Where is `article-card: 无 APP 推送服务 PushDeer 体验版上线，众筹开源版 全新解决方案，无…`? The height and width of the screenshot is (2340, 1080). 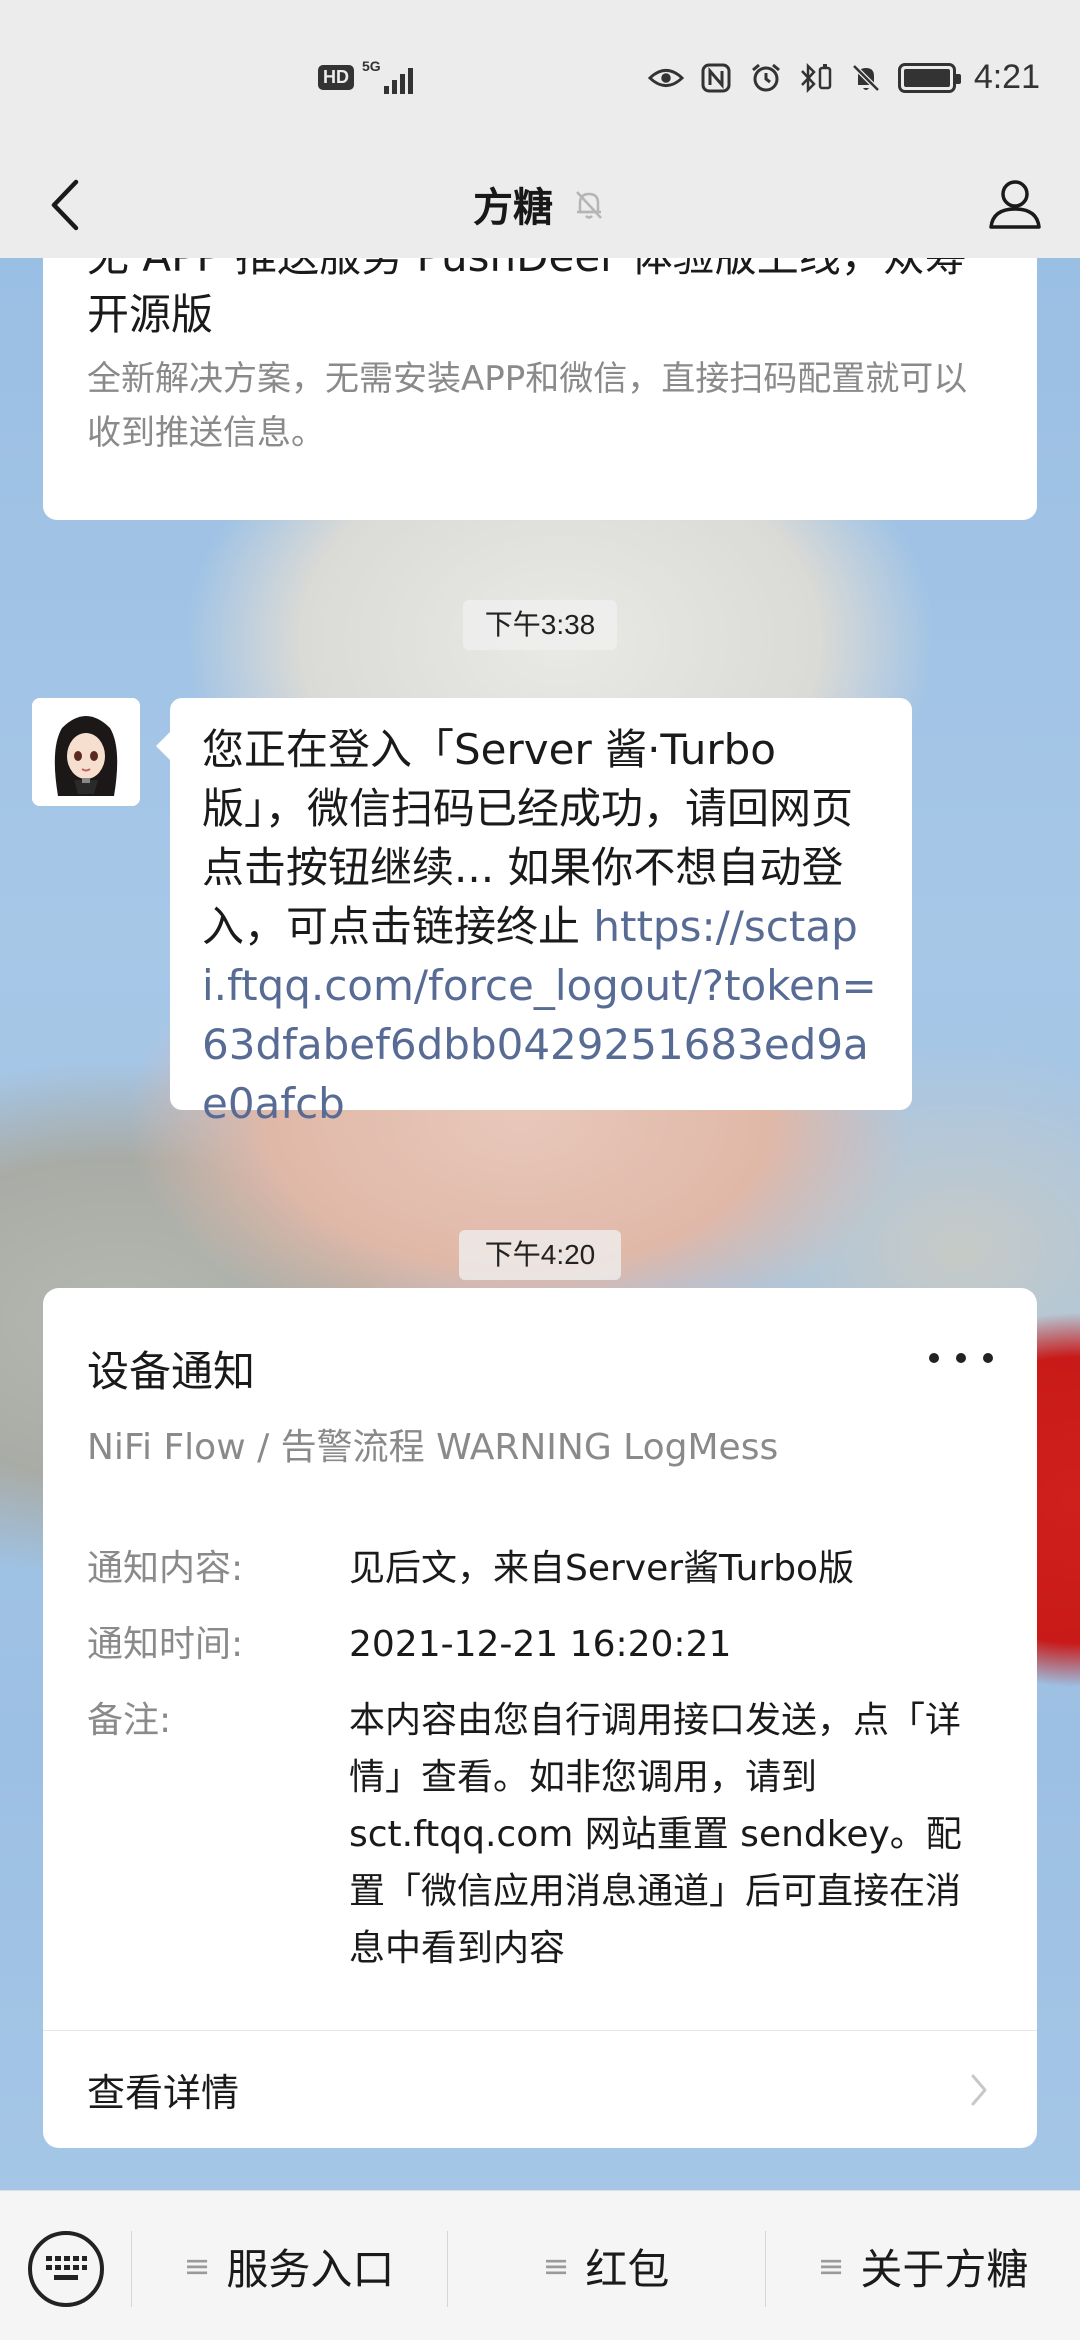 article-card: 无 APP 推送服务 PushDeer 体验版上线，众筹开源版 全新解决方案，无… is located at coordinates (540, 389).